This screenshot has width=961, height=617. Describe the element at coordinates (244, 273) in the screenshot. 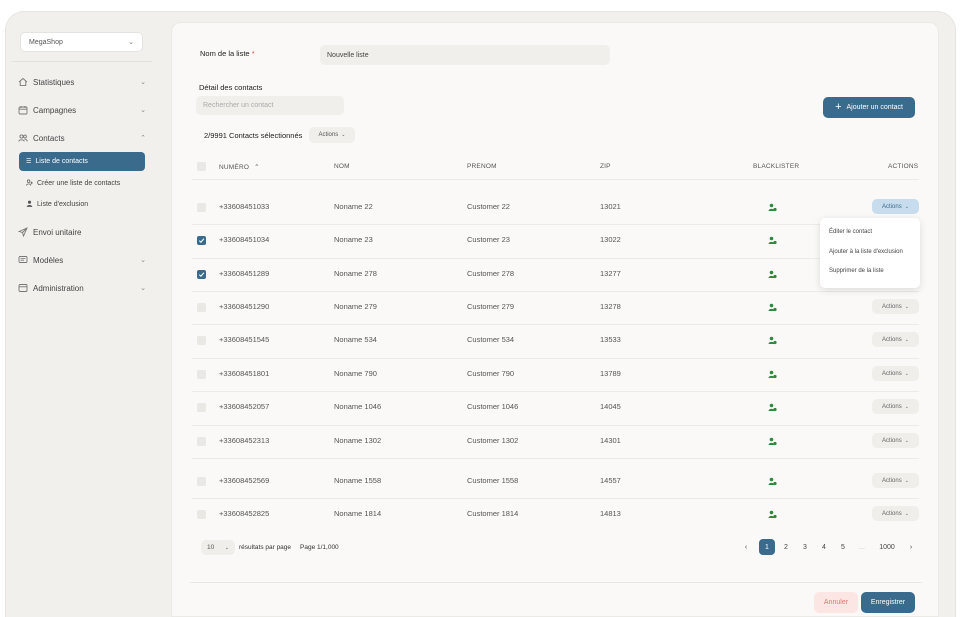

I see `cell-numero: +33608451289` at that location.